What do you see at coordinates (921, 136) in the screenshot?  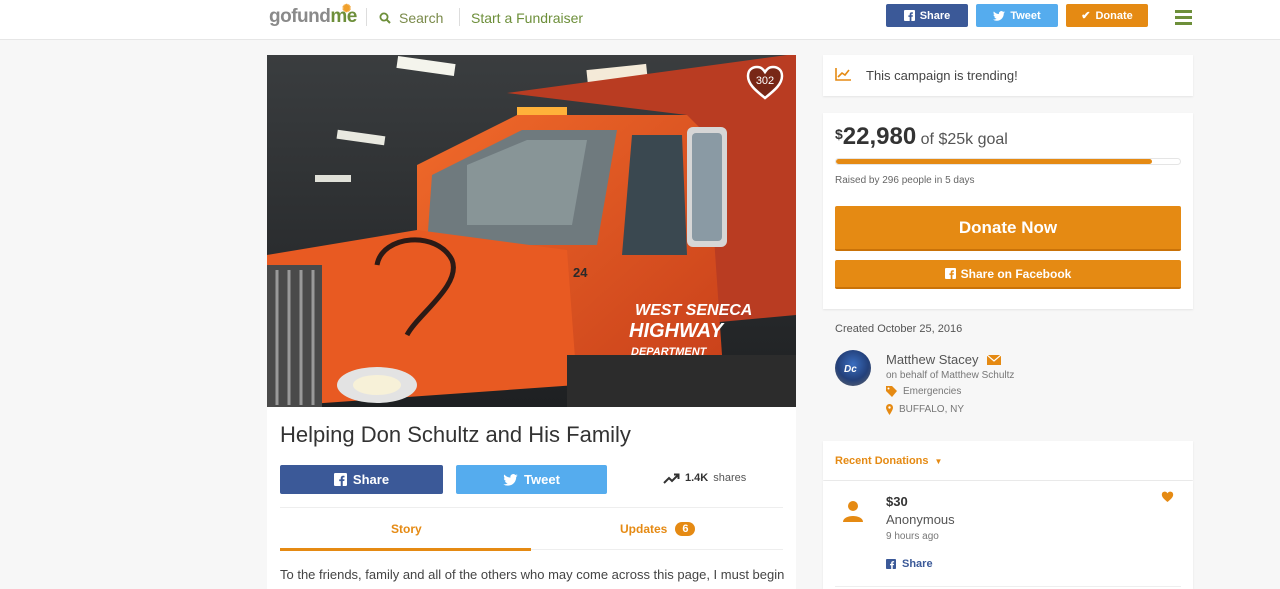 I see `amount-raised: $22,980 of $25k goal` at bounding box center [921, 136].